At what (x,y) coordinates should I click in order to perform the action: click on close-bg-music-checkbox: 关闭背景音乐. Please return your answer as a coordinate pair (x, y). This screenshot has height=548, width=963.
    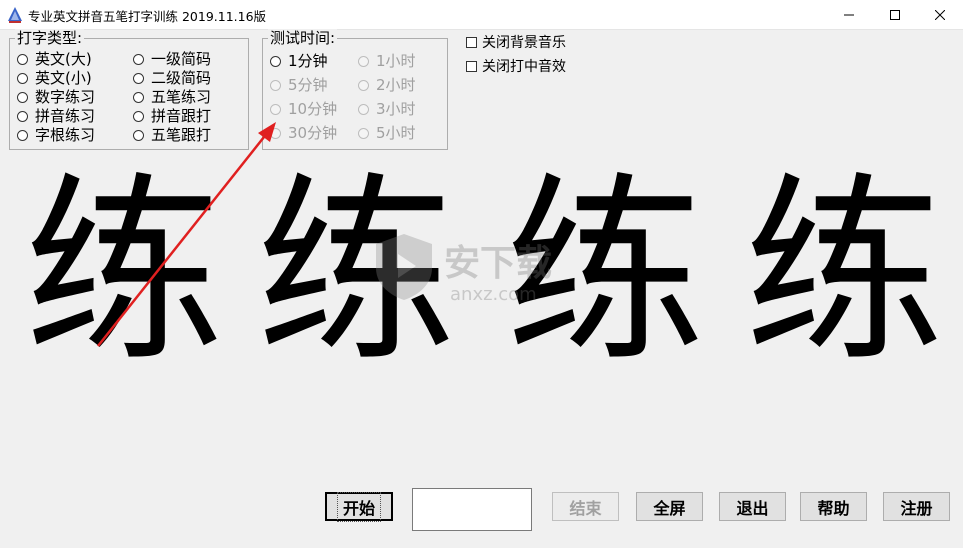
    Looking at the image, I should click on (516, 42).